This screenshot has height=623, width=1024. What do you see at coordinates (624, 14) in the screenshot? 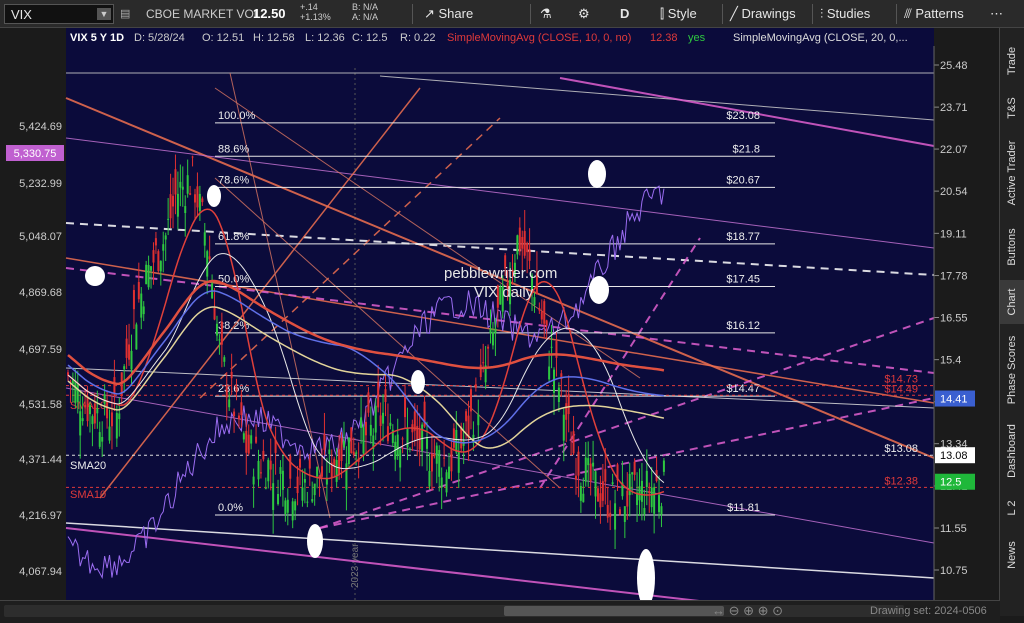
I see `period-selector: D` at bounding box center [624, 14].